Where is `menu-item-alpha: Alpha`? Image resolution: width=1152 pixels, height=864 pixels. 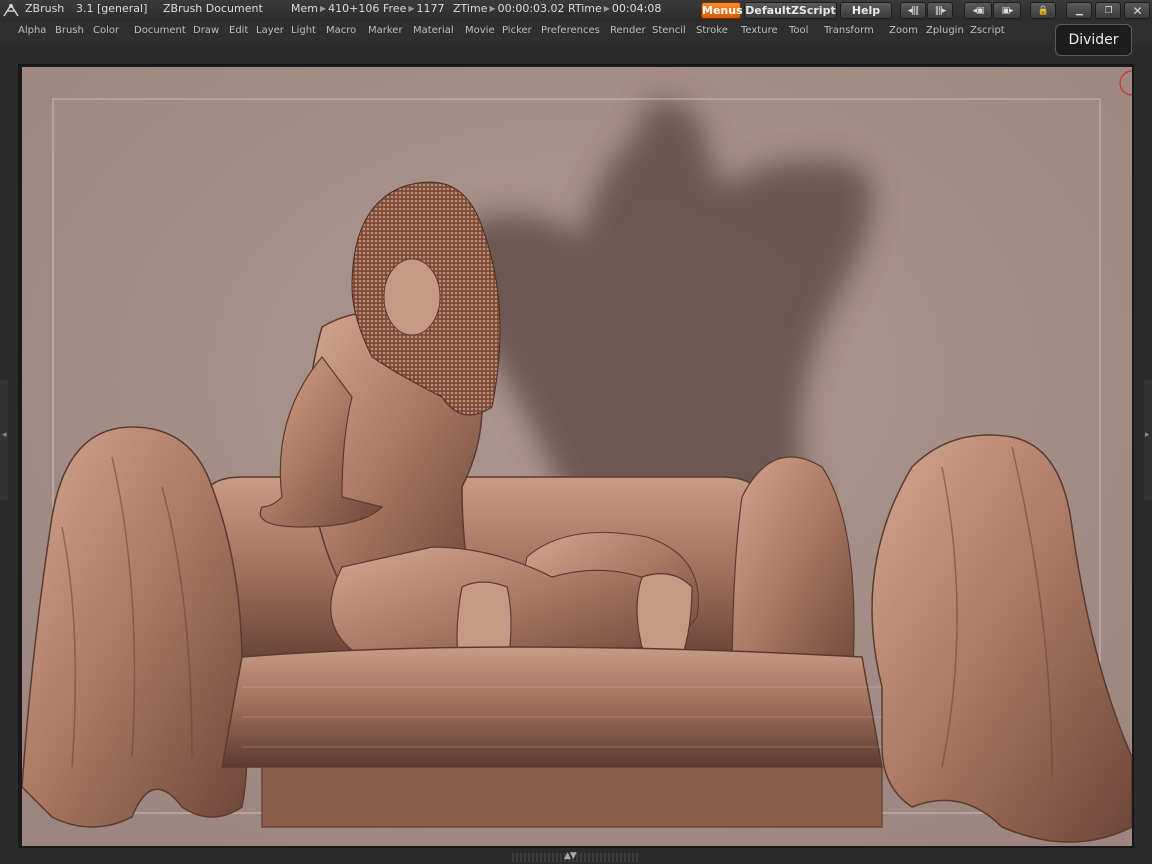 menu-item-alpha: Alpha is located at coordinates (32, 30).